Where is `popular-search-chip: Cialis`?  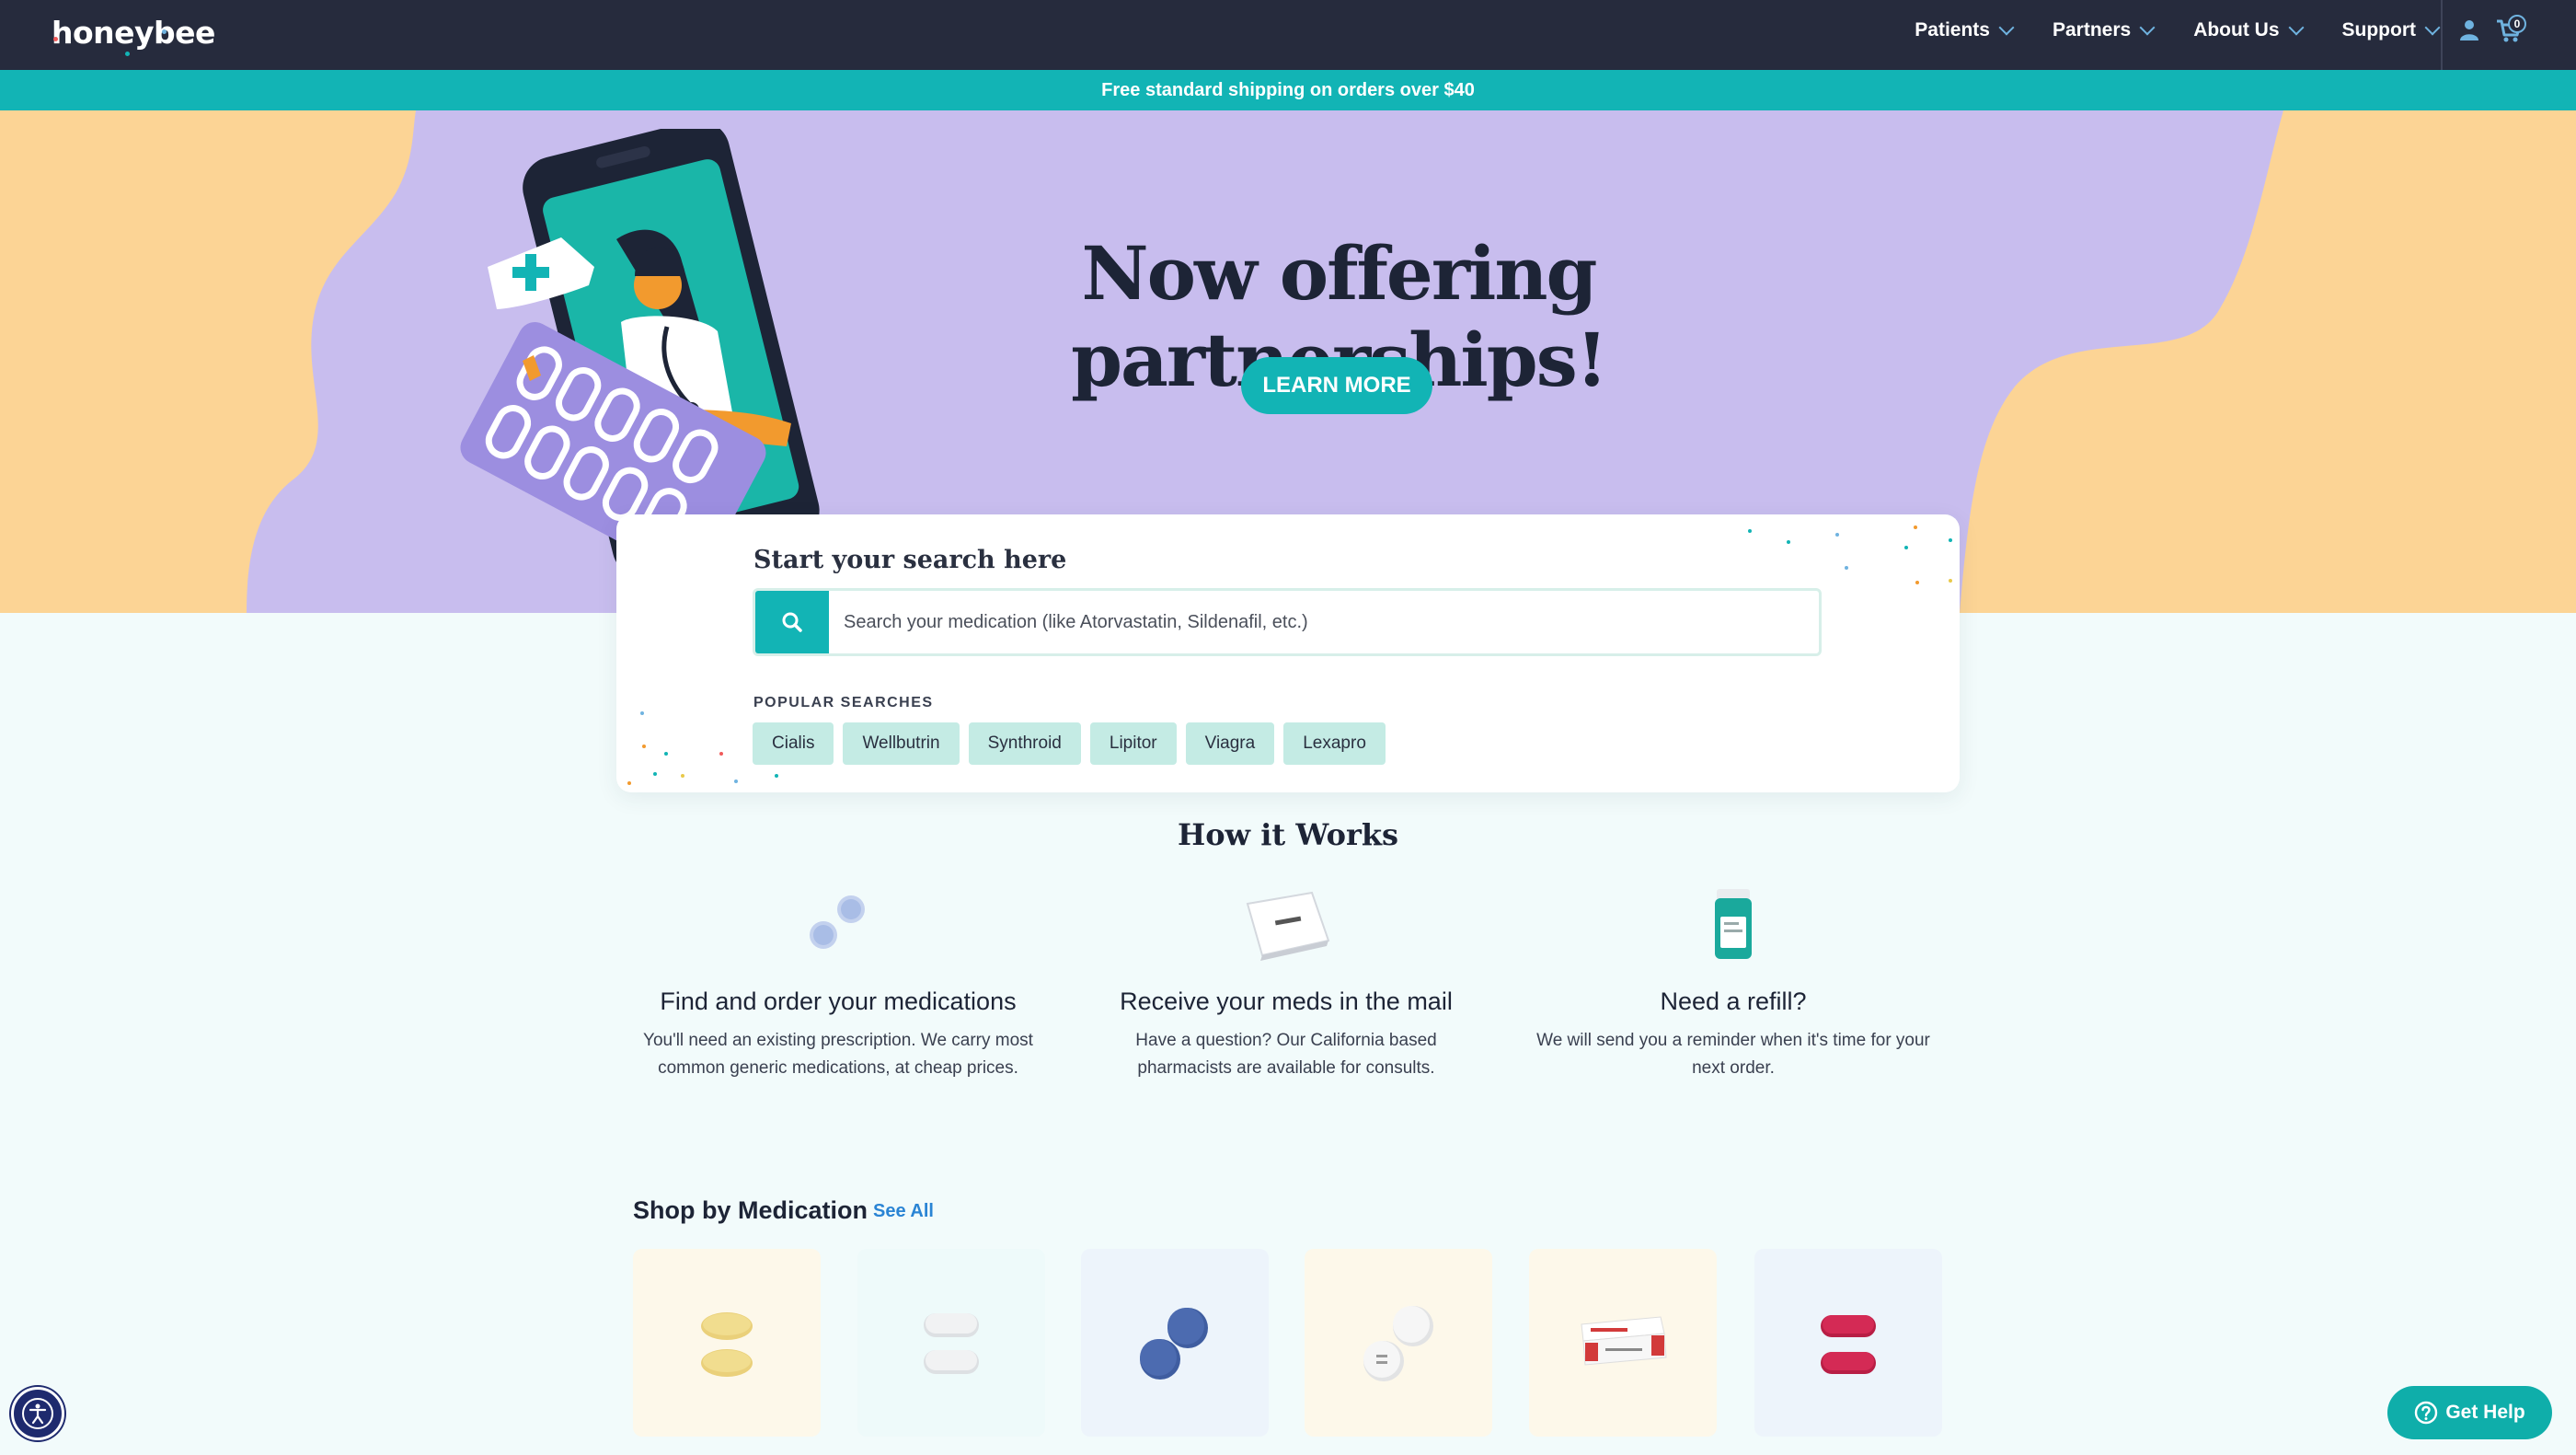 popular-search-chip: Cialis is located at coordinates (793, 743).